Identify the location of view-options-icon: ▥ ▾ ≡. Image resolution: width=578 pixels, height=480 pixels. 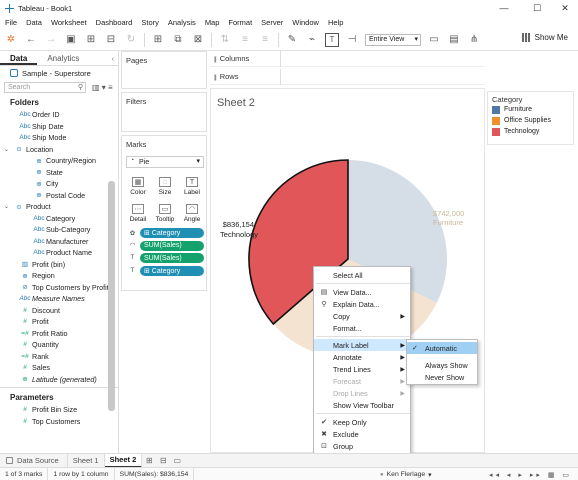
(102, 87).